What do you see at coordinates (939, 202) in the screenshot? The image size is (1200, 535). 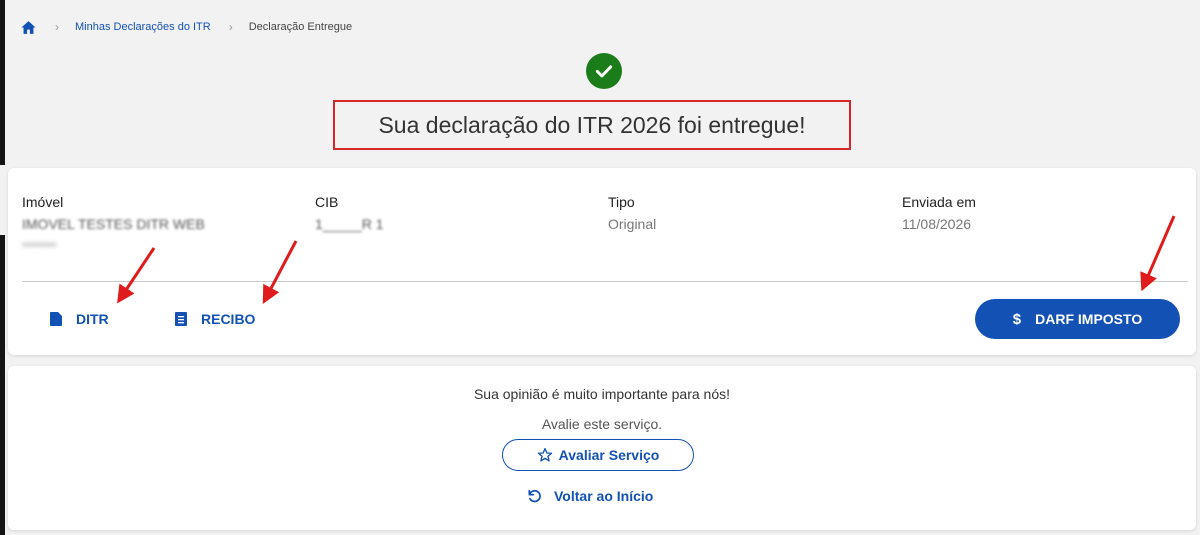 I see `enviada-label: Enviada em` at bounding box center [939, 202].